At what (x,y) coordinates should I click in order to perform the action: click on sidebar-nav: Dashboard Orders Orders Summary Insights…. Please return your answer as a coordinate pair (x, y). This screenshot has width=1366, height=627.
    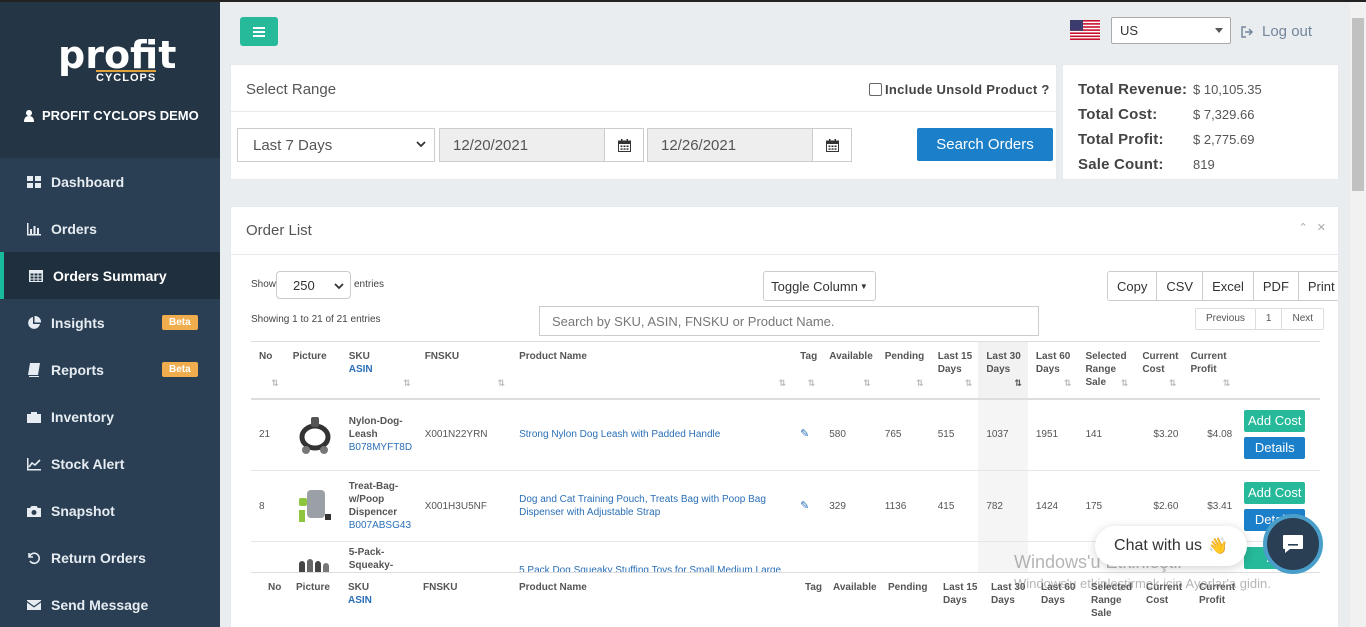
    Looking at the image, I should click on (110, 392).